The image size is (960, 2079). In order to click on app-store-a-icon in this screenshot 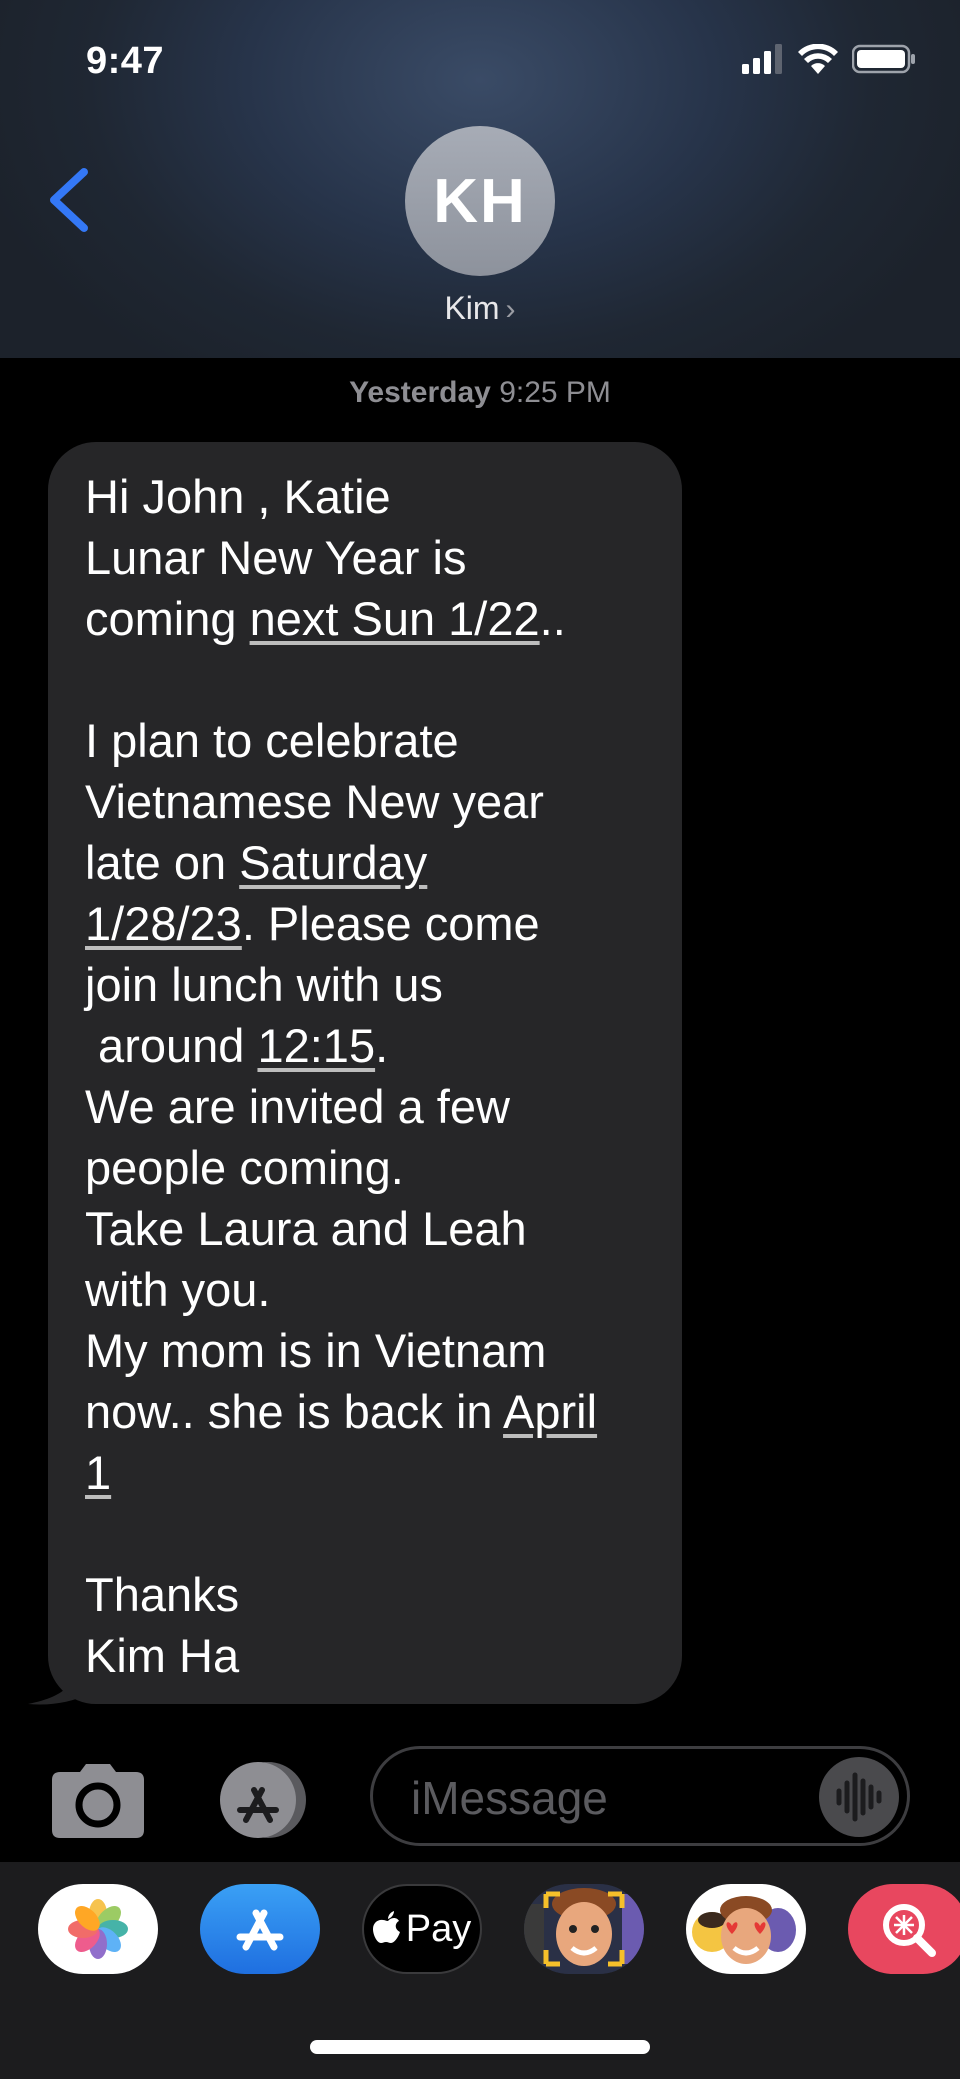, I will do `click(260, 1930)`.